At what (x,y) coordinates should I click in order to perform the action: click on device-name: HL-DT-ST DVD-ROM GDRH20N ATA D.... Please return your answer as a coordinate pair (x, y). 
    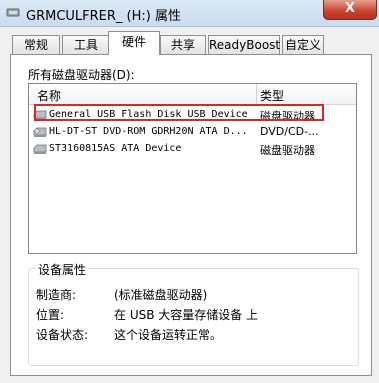
    Looking at the image, I should click on (148, 131).